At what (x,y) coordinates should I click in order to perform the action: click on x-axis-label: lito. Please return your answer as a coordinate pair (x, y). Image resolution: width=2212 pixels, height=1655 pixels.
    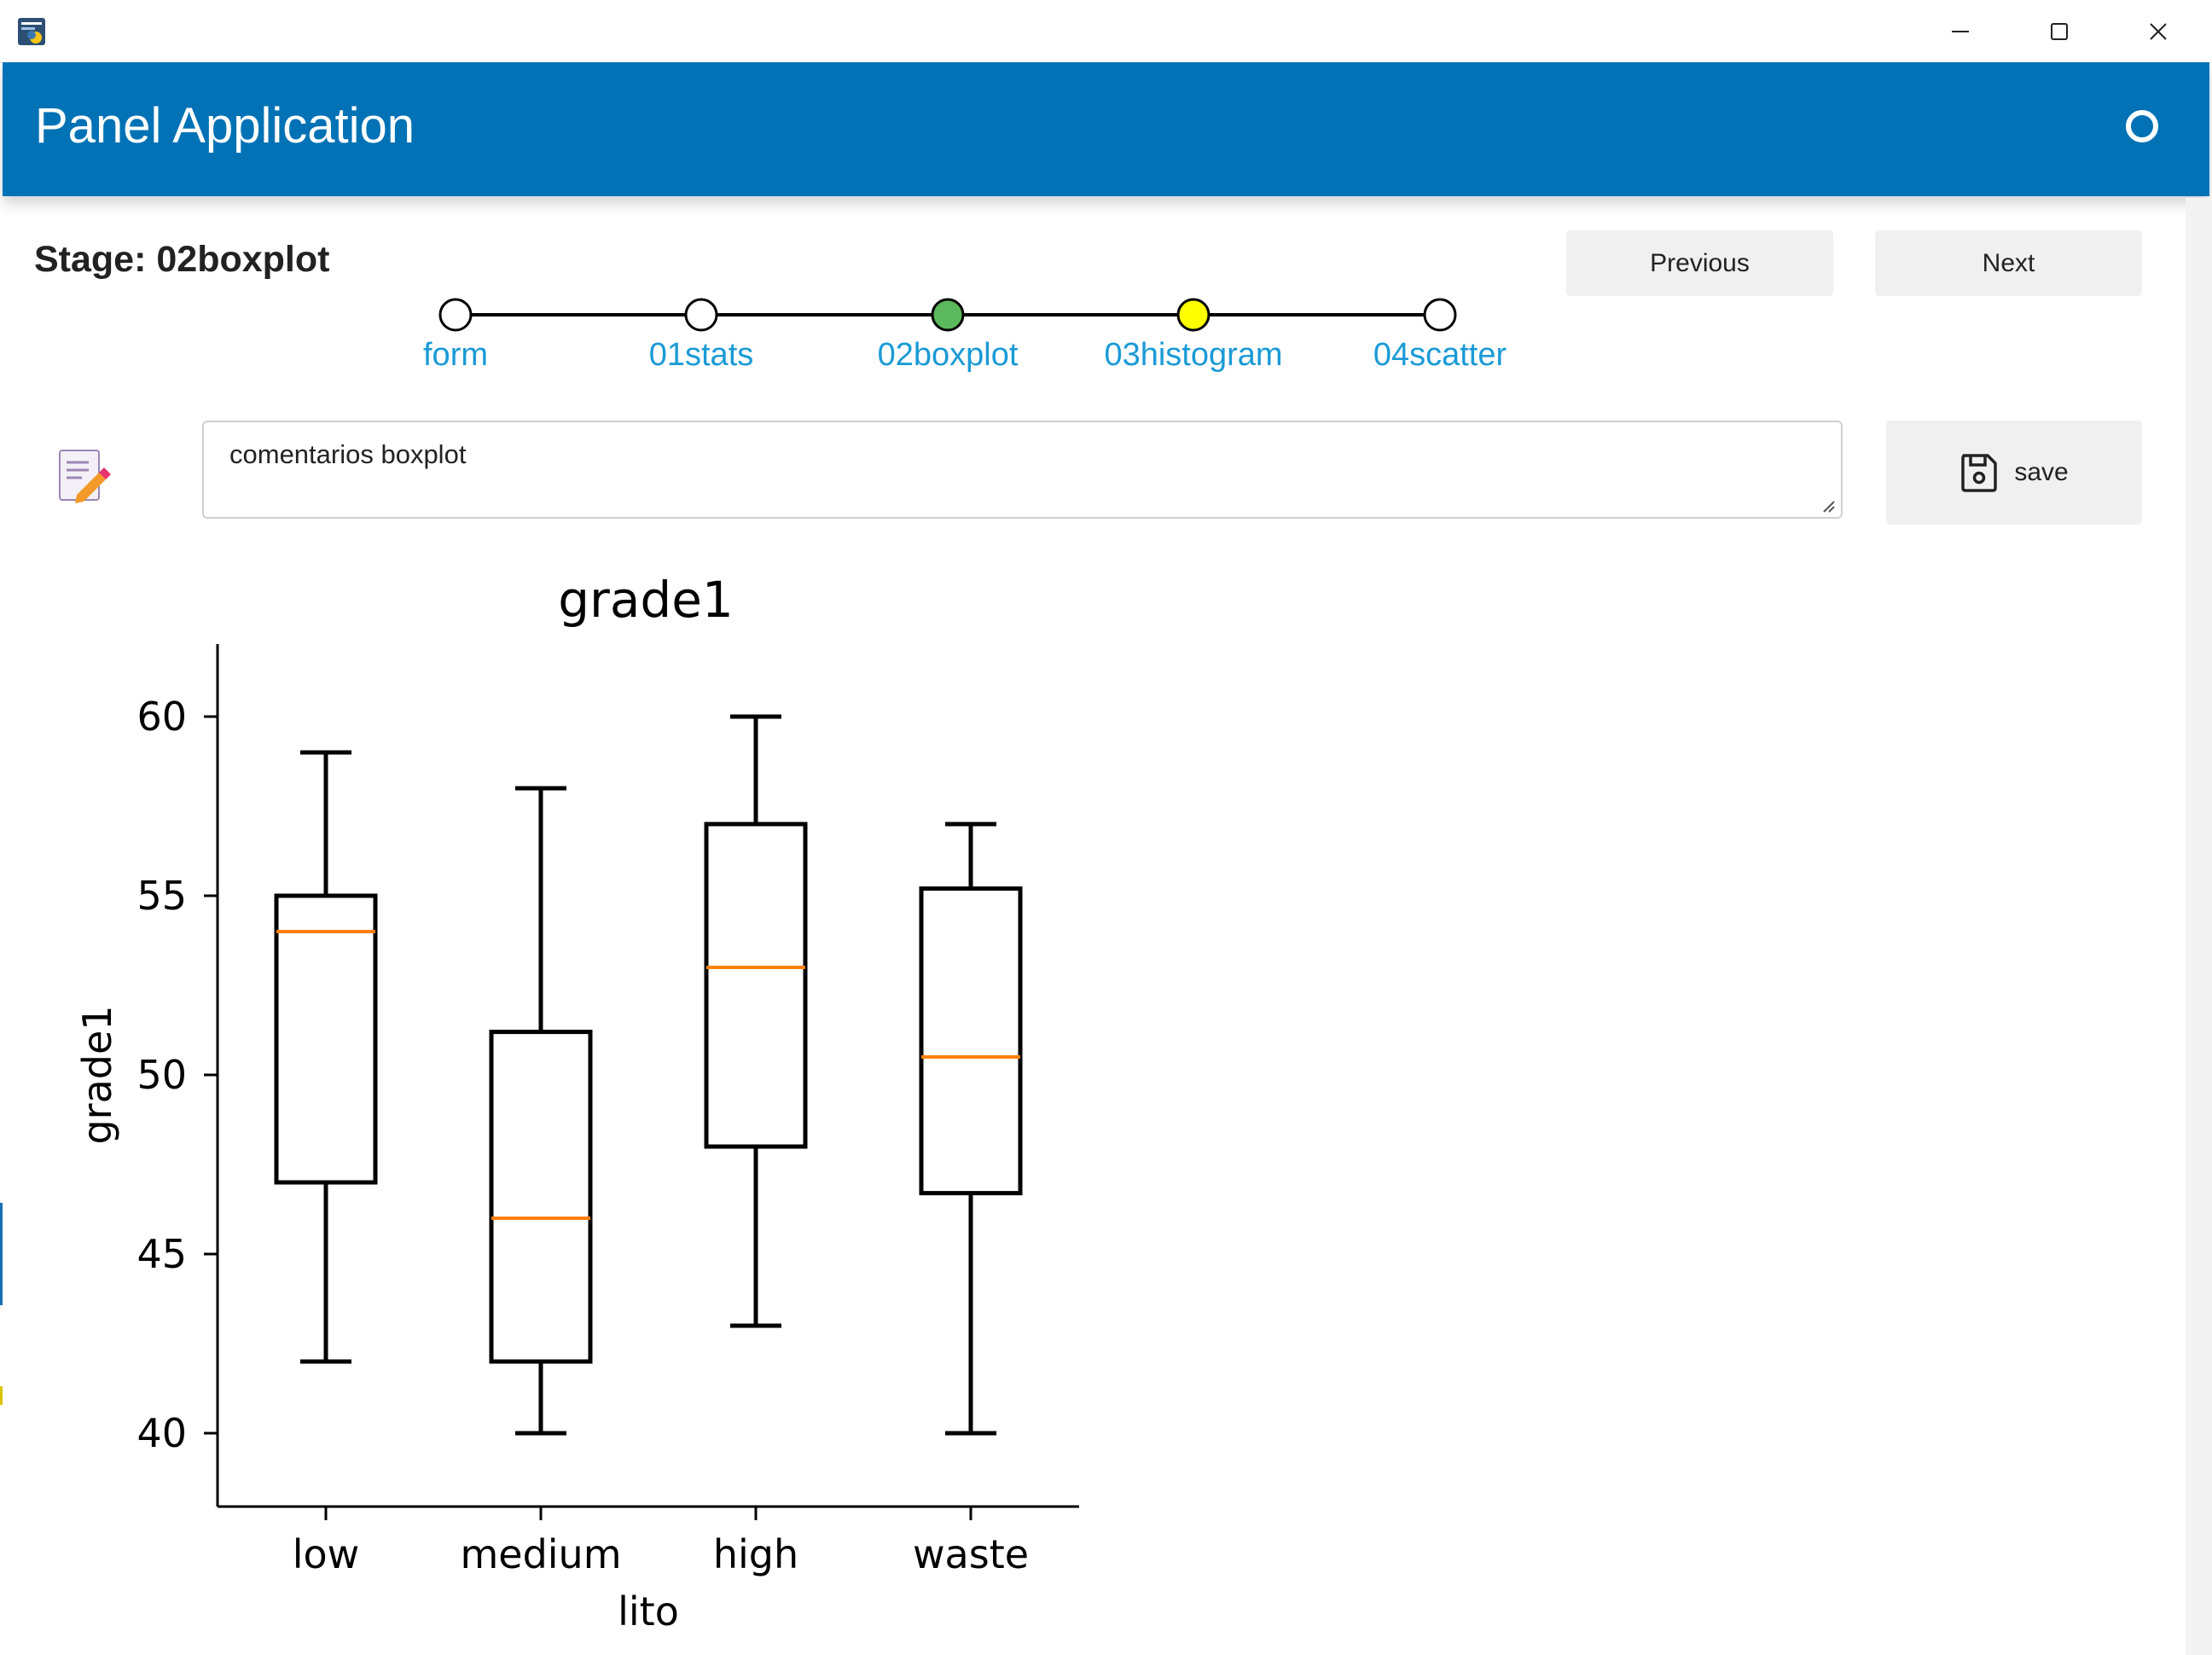
    Looking at the image, I should click on (648, 1611).